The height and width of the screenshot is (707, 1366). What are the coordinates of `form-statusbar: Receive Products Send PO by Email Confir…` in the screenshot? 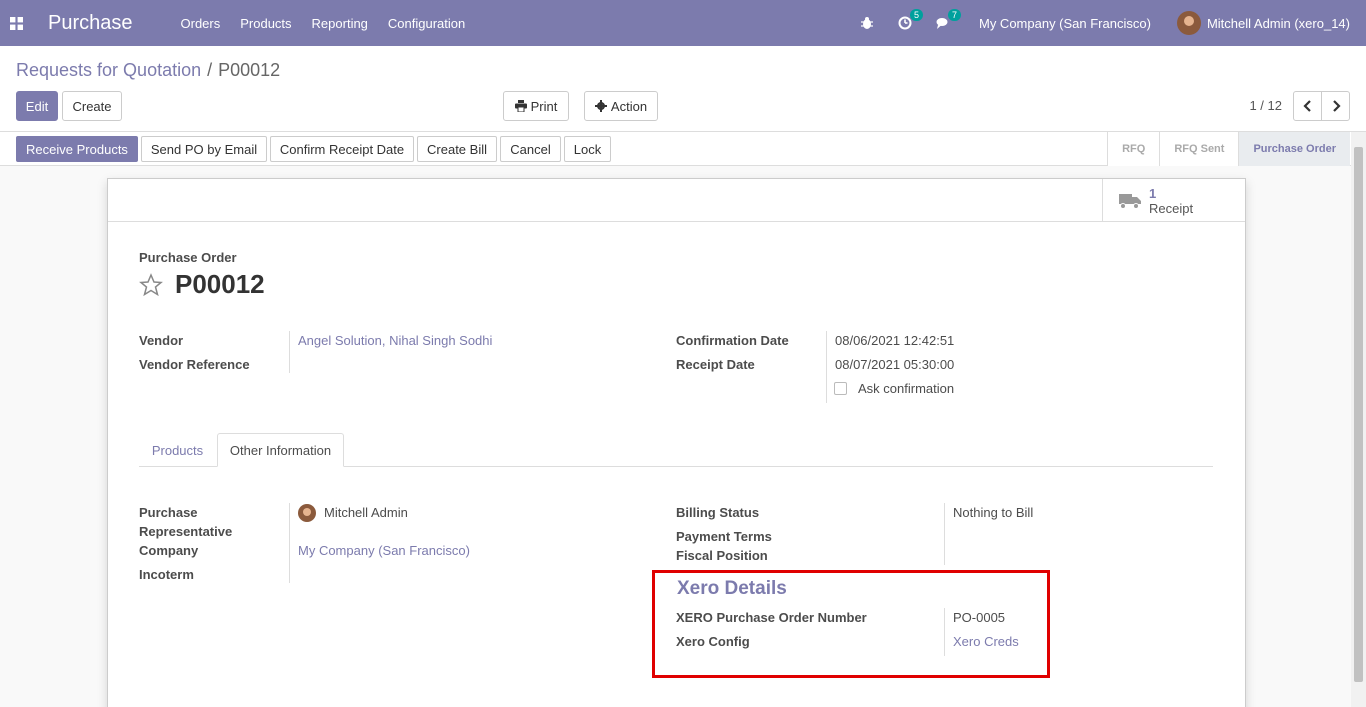 It's located at (683, 149).